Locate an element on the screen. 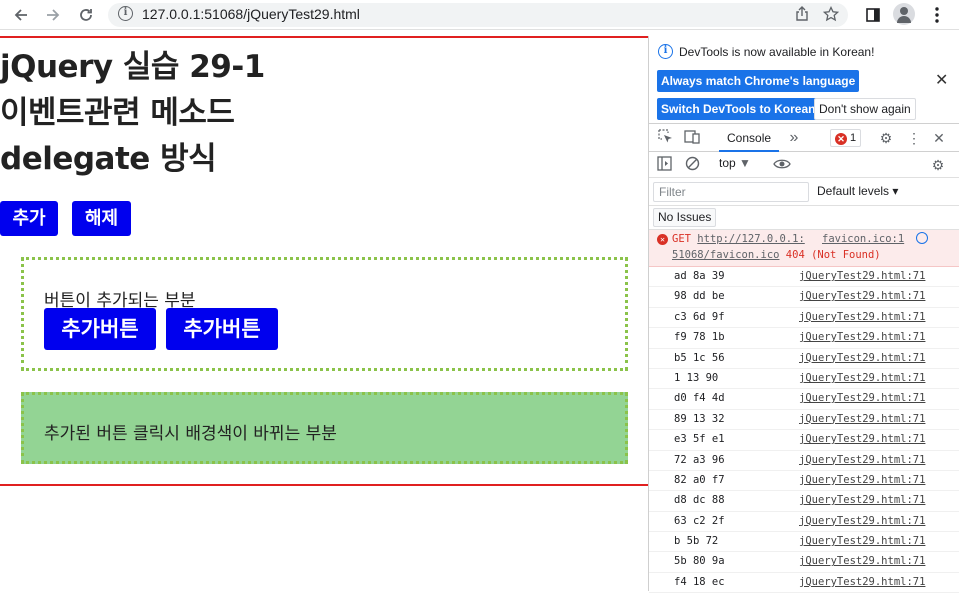 The height and width of the screenshot is (593, 959). console-toolbar: top ▼ ⚙ is located at coordinates (804, 165).